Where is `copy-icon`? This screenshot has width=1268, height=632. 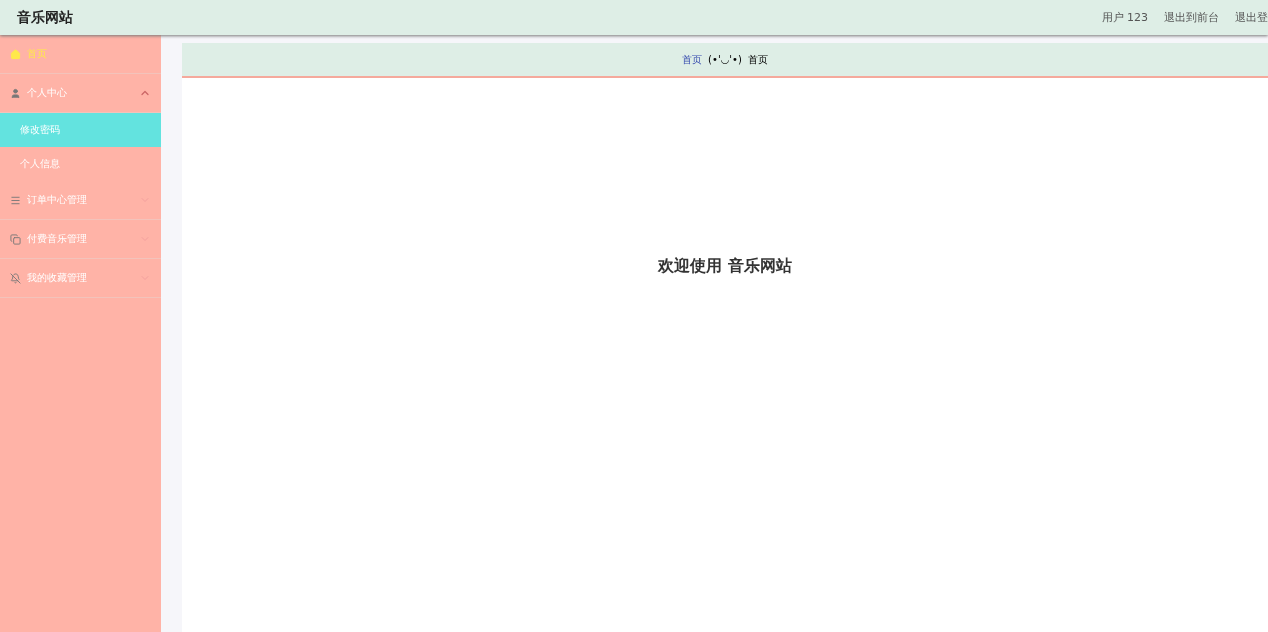
copy-icon is located at coordinates (15, 239).